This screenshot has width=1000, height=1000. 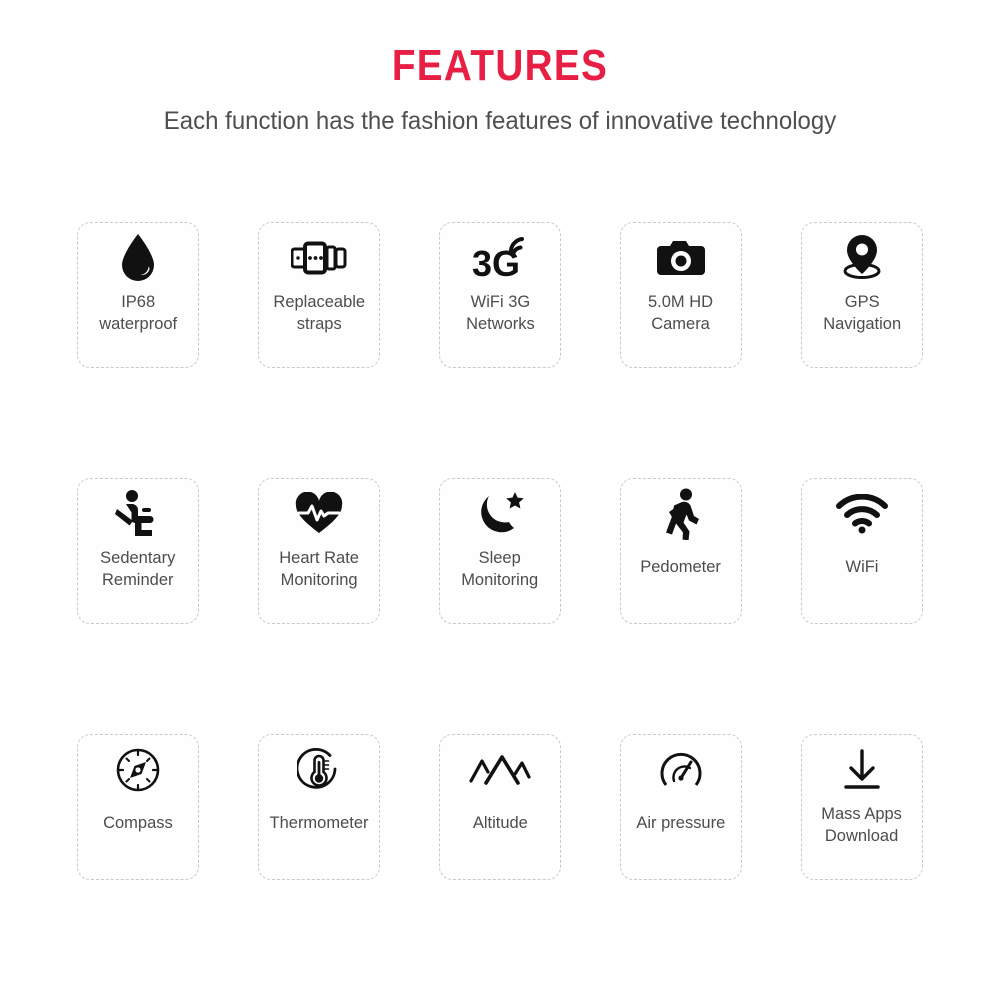 I want to click on feature-label: Replaceable straps, so click(x=319, y=313).